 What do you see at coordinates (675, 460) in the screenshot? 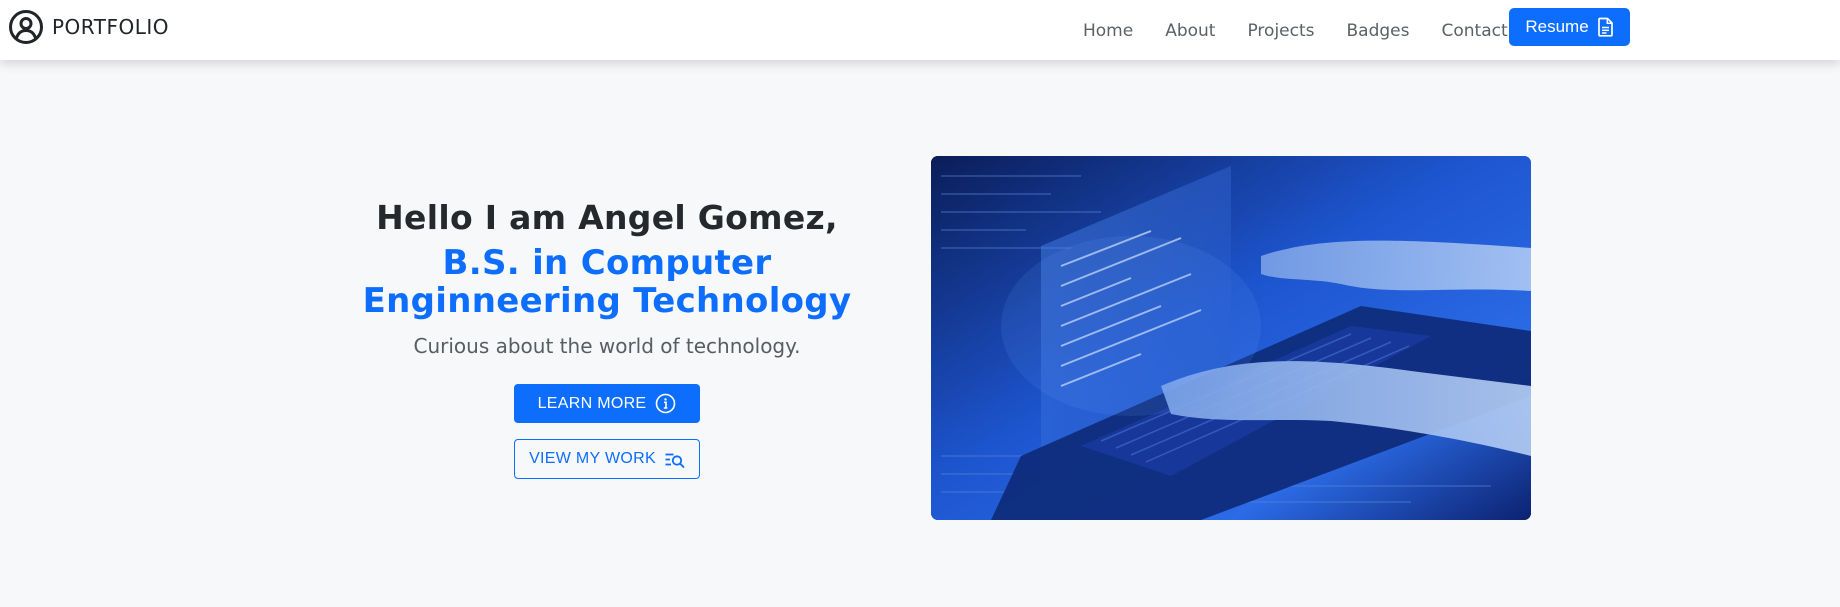
I see `list-search-icon` at bounding box center [675, 460].